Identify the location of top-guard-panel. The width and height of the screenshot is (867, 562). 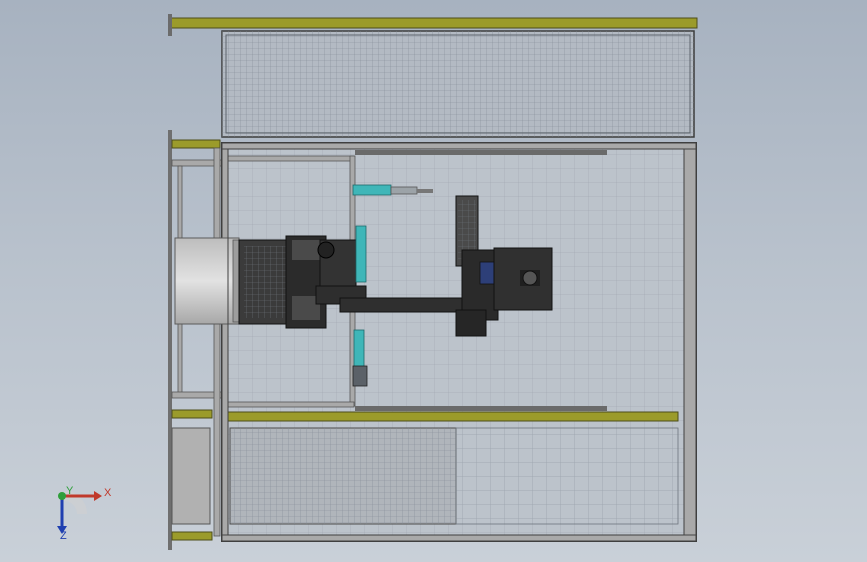
(433, 76).